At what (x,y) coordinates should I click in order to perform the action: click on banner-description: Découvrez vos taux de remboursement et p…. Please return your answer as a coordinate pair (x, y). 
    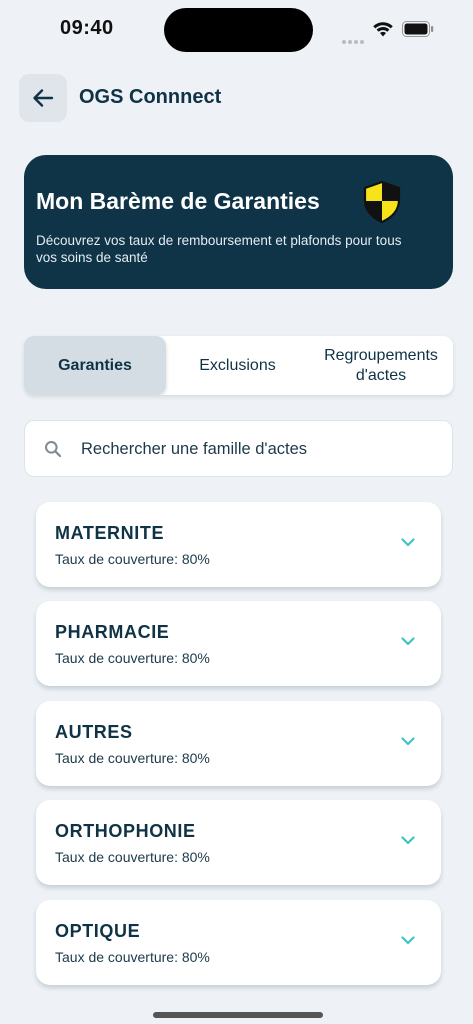
    Looking at the image, I should click on (219, 249).